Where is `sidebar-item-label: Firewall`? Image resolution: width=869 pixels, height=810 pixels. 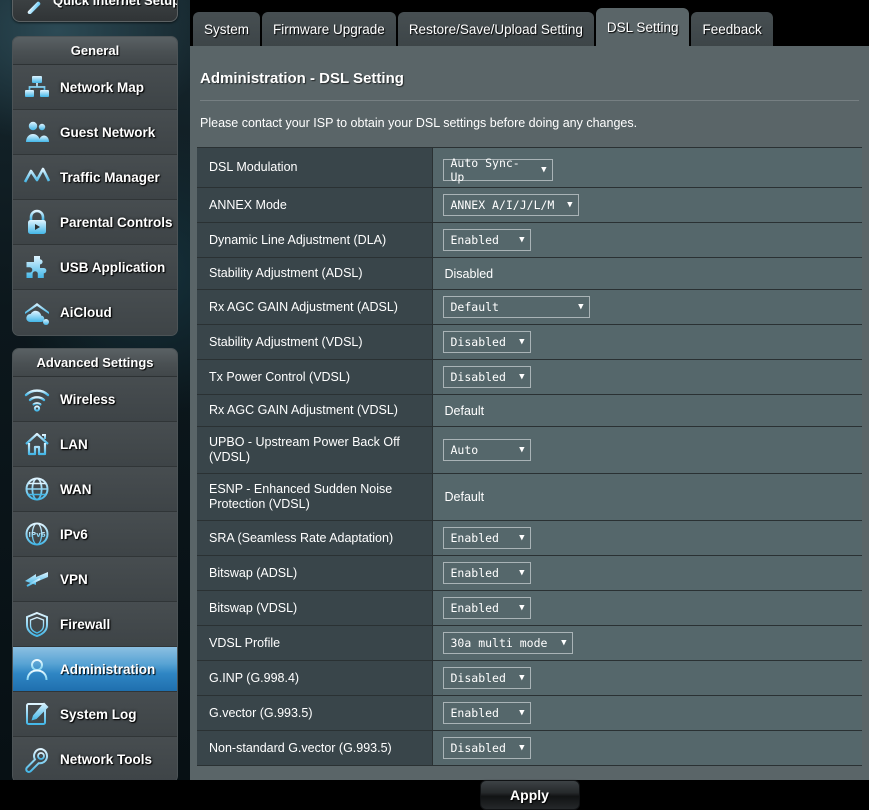 sidebar-item-label: Firewall is located at coordinates (85, 624).